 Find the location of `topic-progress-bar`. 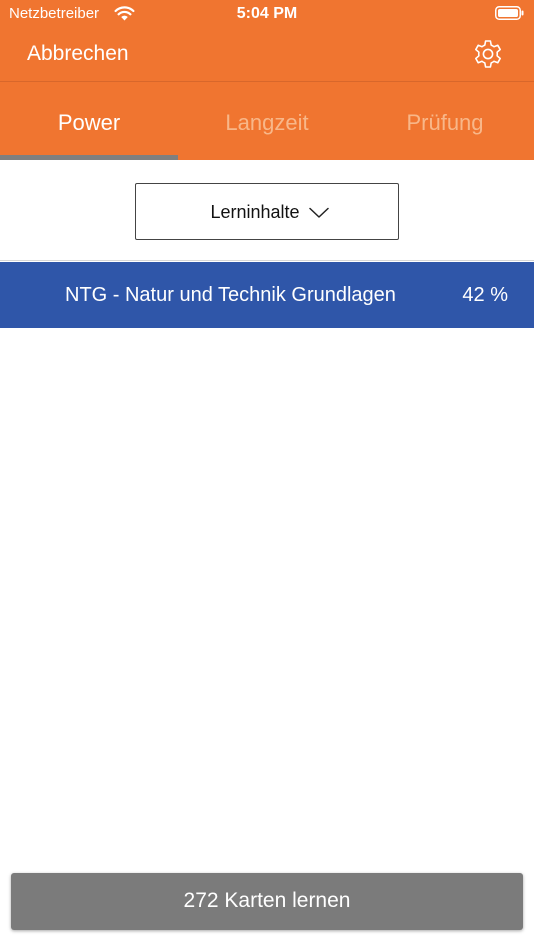

topic-progress-bar is located at coordinates (112, 326).